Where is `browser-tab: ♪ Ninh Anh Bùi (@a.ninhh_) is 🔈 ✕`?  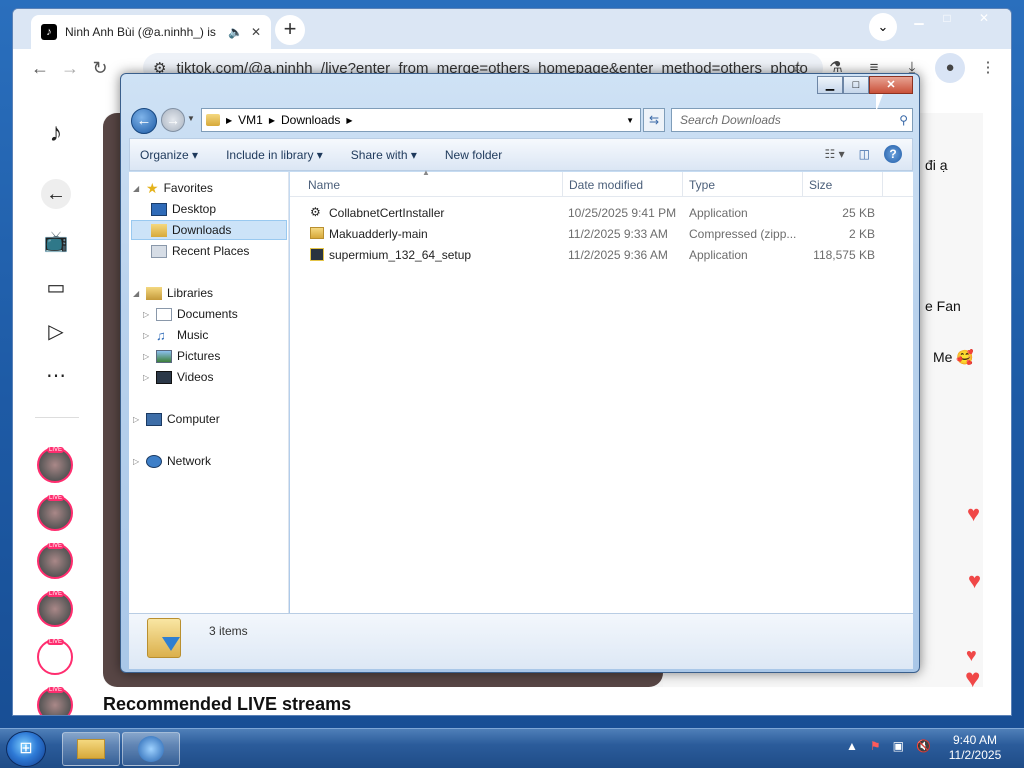 browser-tab: ♪ Ninh Anh Bùi (@a.ninhh_) is 🔈 ✕ is located at coordinates (151, 32).